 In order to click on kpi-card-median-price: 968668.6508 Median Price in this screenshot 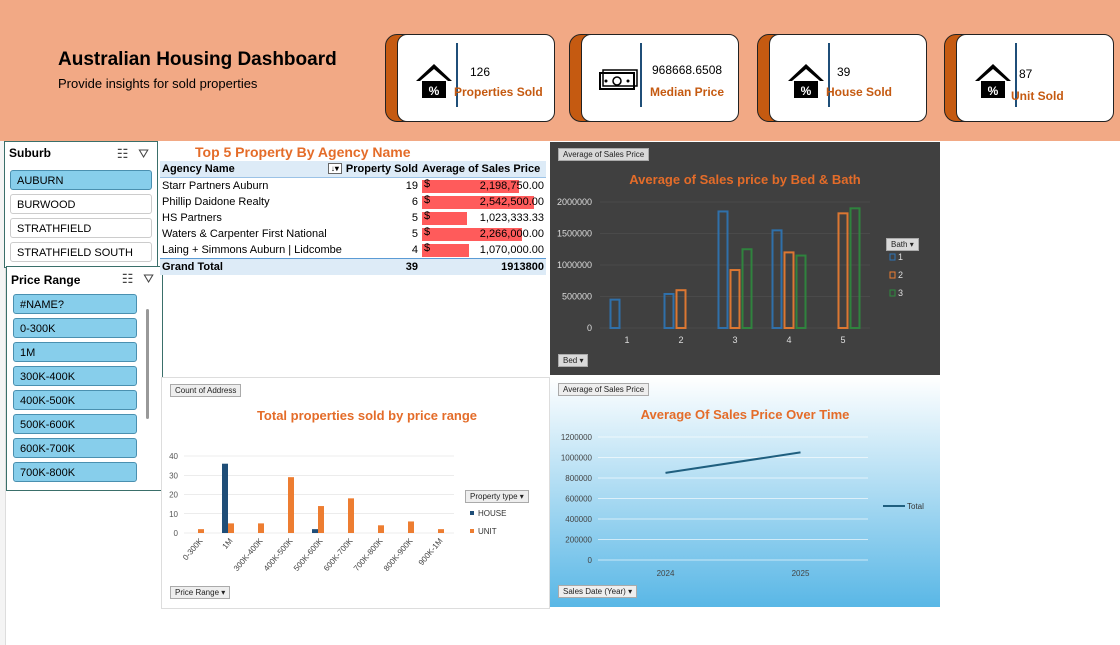, I will do `click(654, 78)`.